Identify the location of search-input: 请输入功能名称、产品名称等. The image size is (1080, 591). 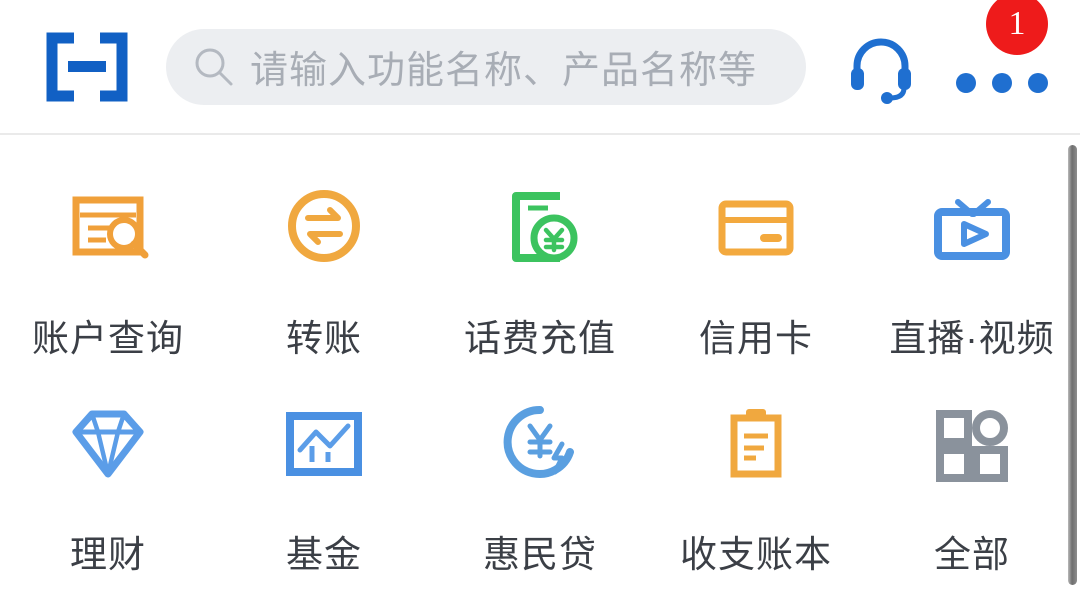
(486, 66).